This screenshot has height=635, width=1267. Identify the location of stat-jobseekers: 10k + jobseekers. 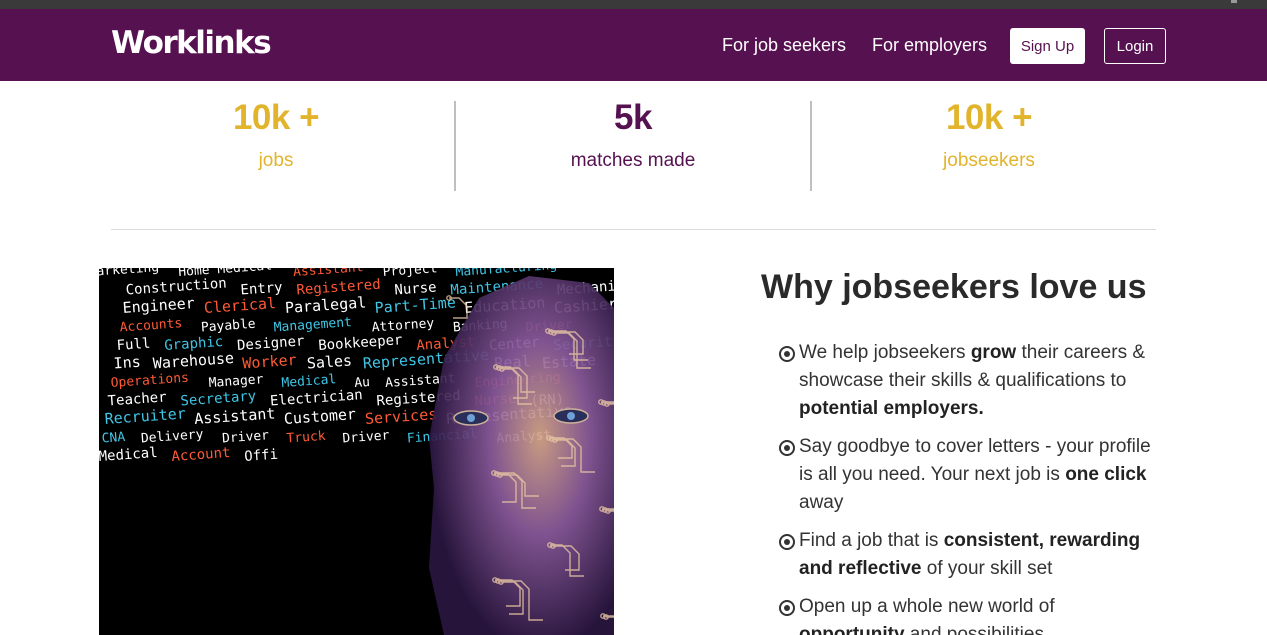
(989, 135).